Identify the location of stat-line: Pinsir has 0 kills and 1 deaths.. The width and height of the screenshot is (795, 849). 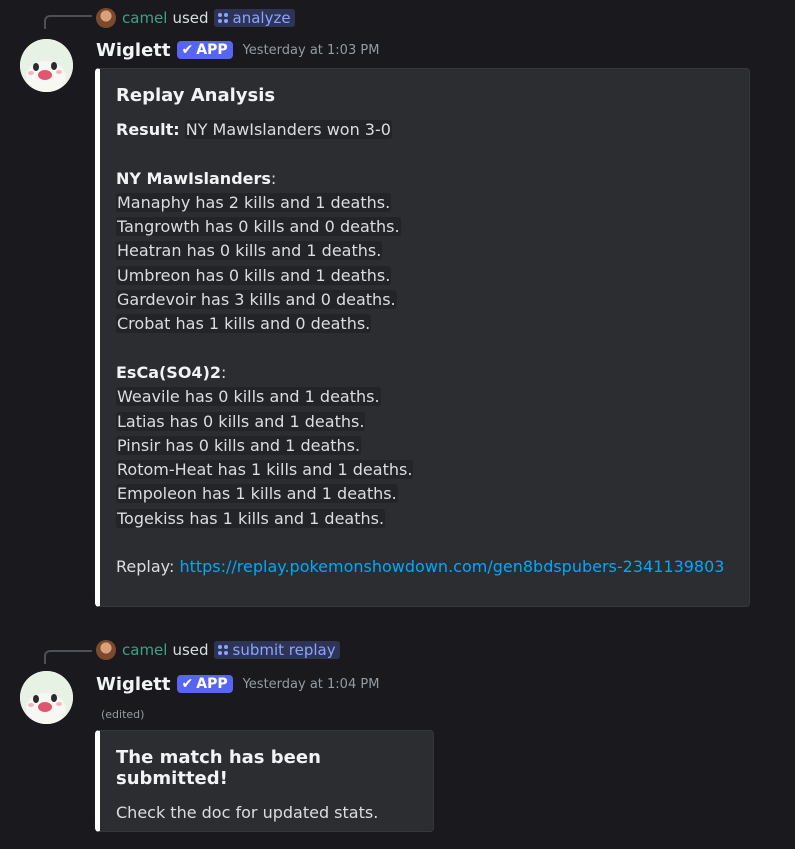
(239, 445).